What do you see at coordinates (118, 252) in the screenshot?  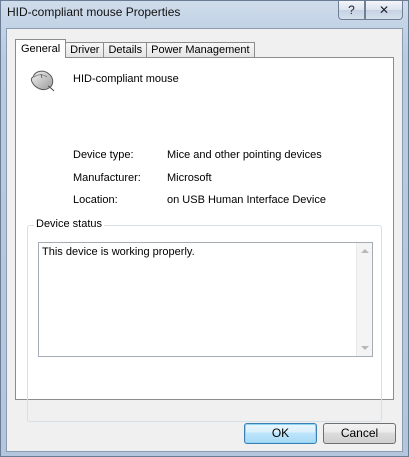 I see `device-status-text: This device is working properly.` at bounding box center [118, 252].